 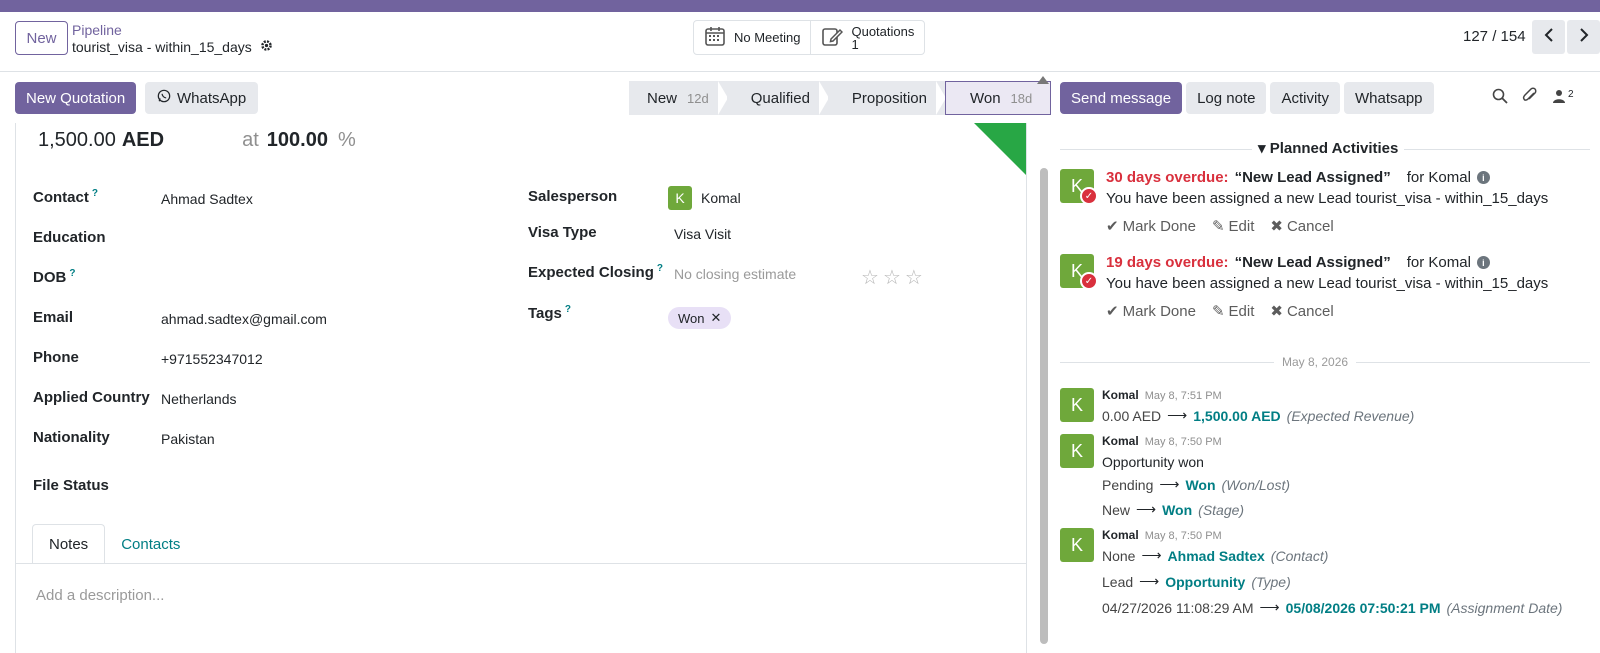 I want to click on expected-closing-field: No closing estimate, so click(x=735, y=274).